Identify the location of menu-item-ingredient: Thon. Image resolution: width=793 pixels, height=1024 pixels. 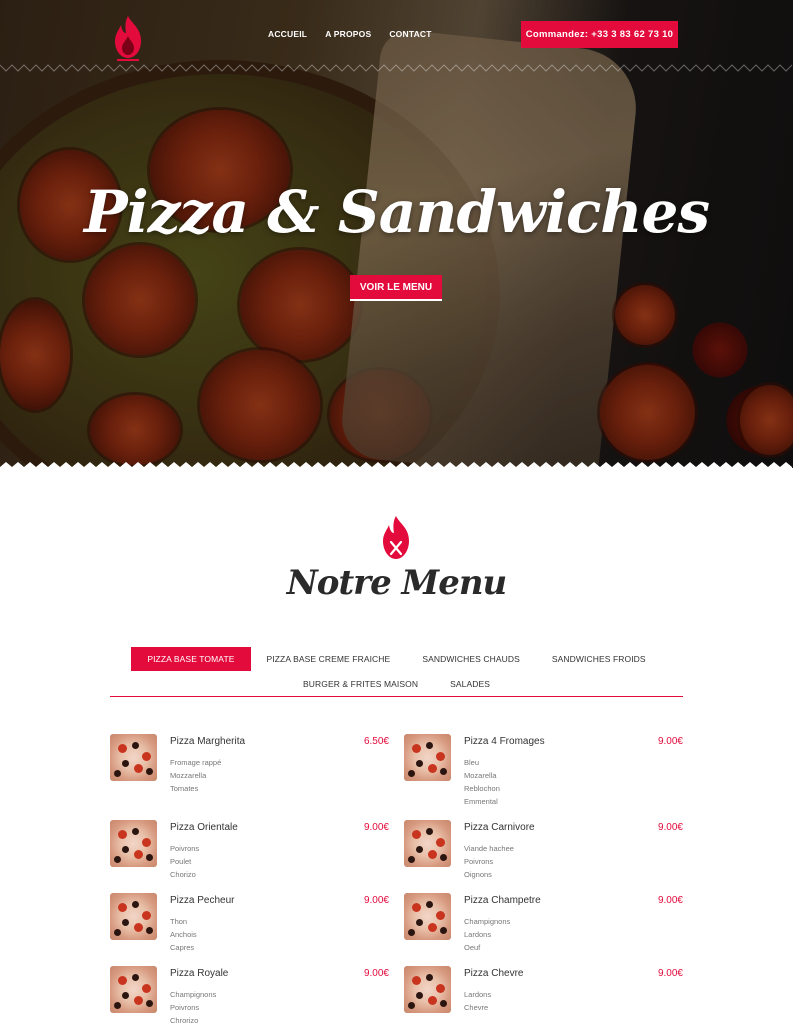
(179, 921).